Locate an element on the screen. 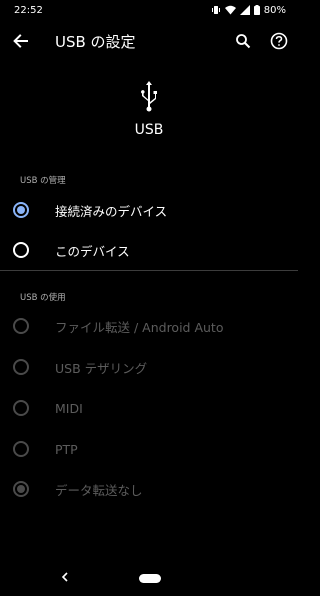  status-time: 22:52 is located at coordinates (28, 10).